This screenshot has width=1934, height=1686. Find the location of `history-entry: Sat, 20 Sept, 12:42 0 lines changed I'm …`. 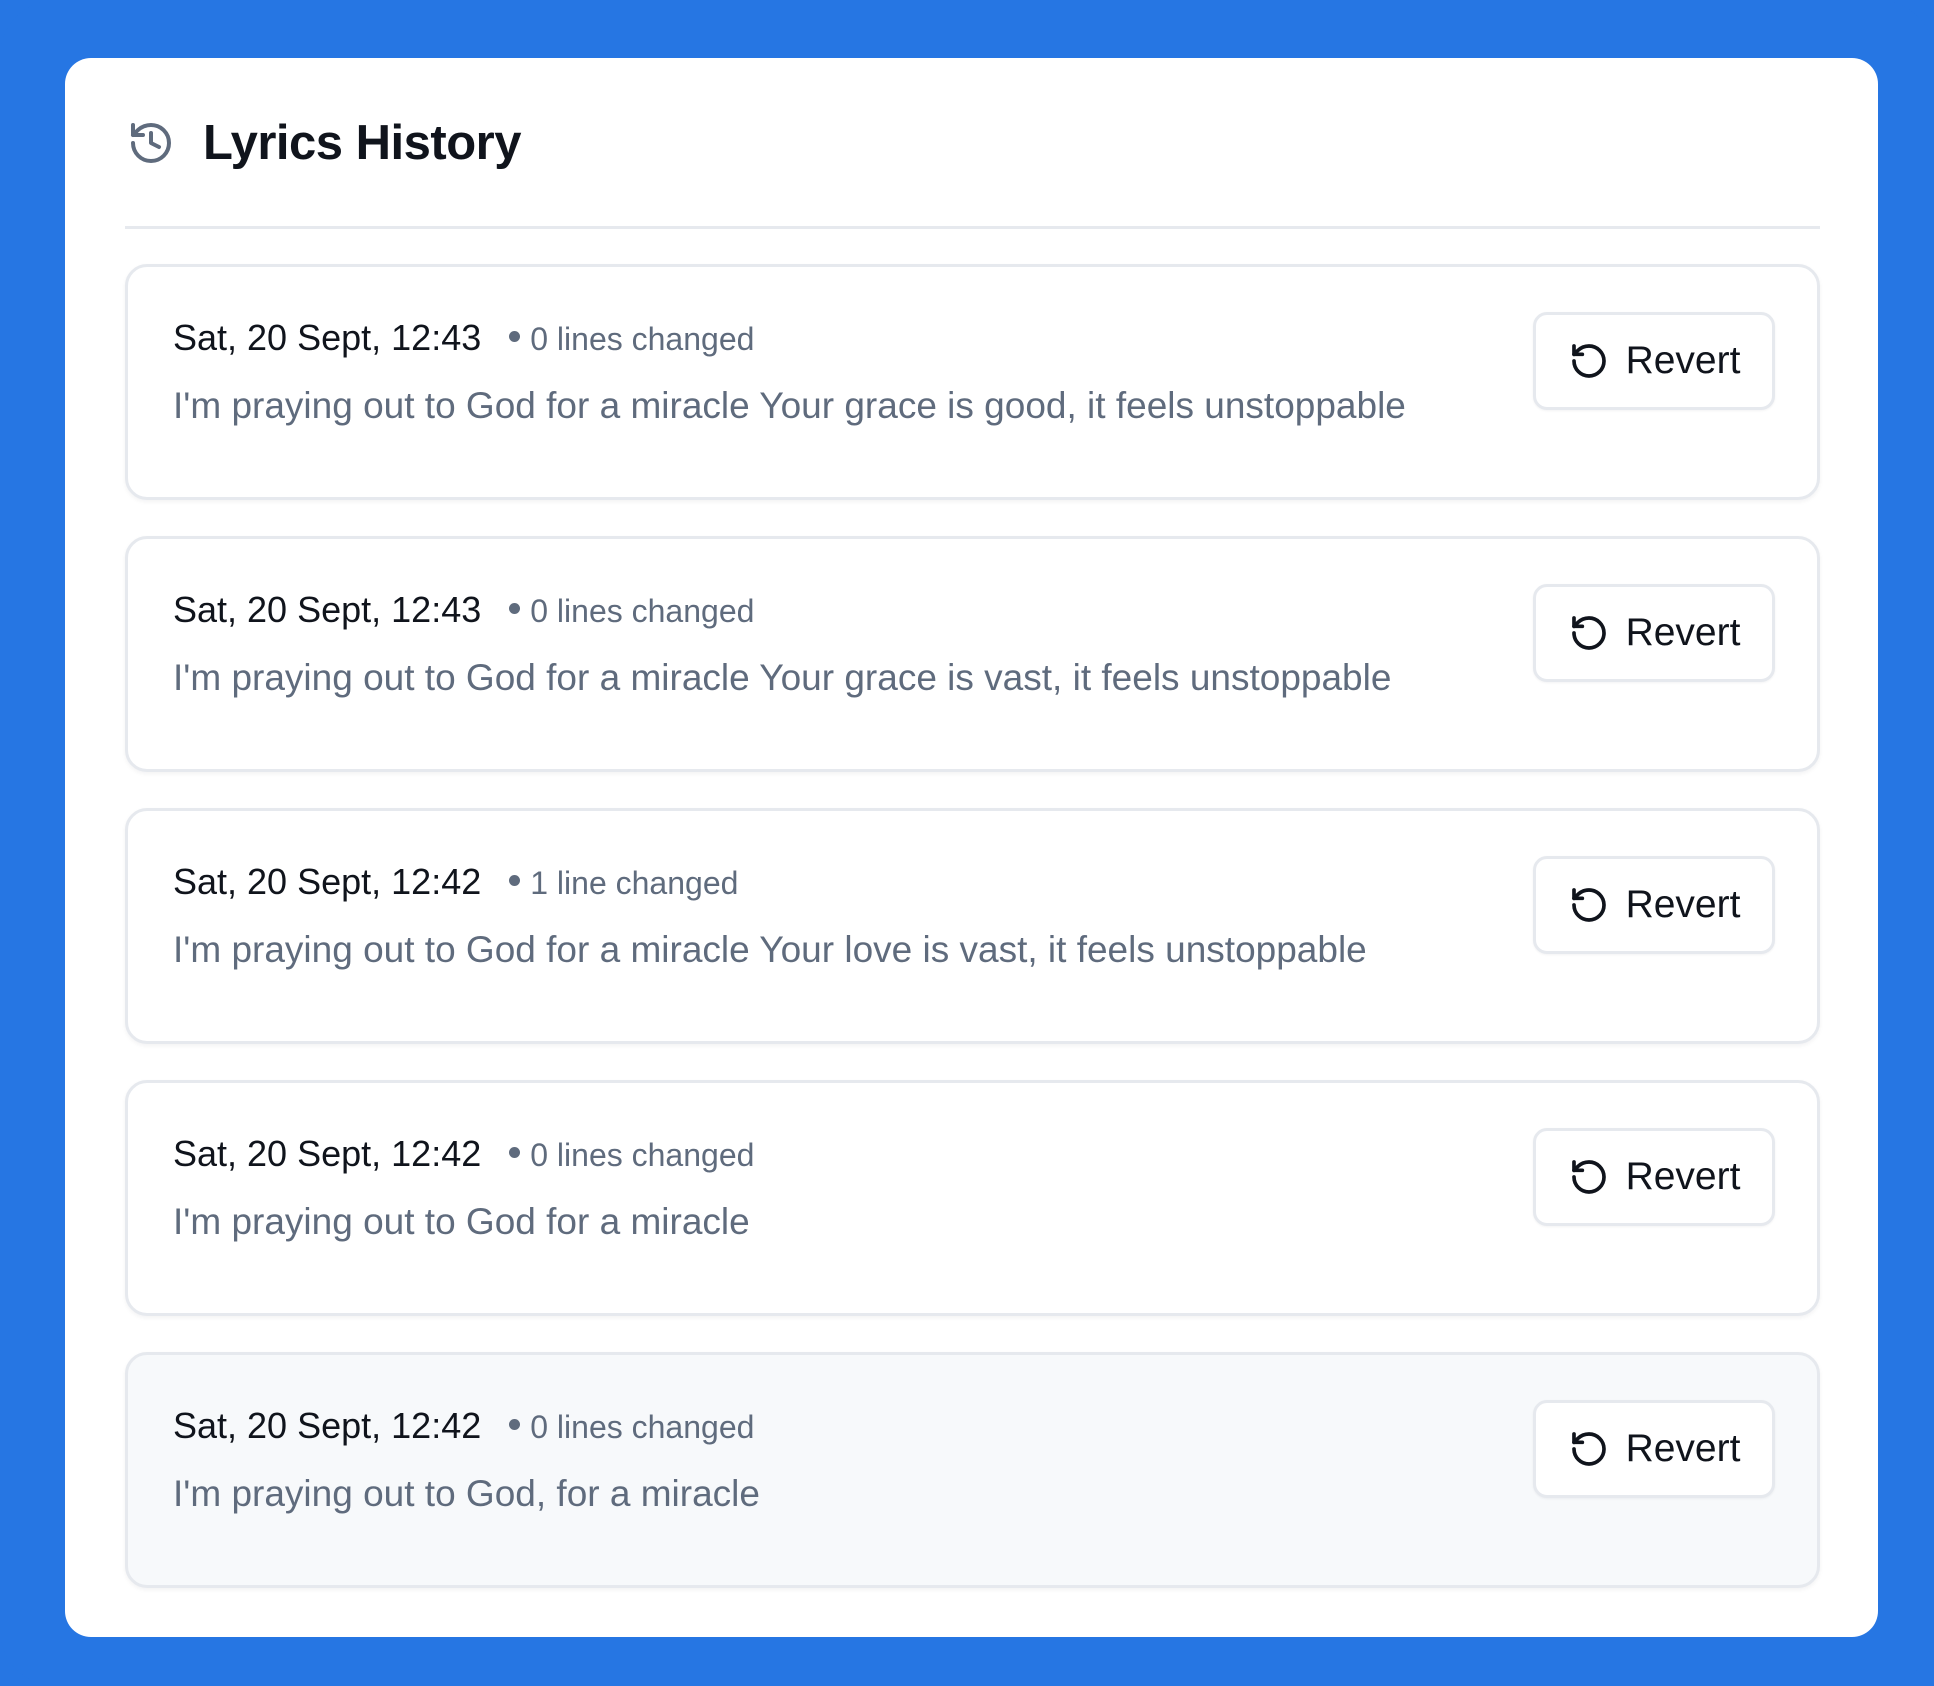

history-entry: Sat, 20 Sept, 12:42 0 lines changed I'm … is located at coordinates (972, 1198).